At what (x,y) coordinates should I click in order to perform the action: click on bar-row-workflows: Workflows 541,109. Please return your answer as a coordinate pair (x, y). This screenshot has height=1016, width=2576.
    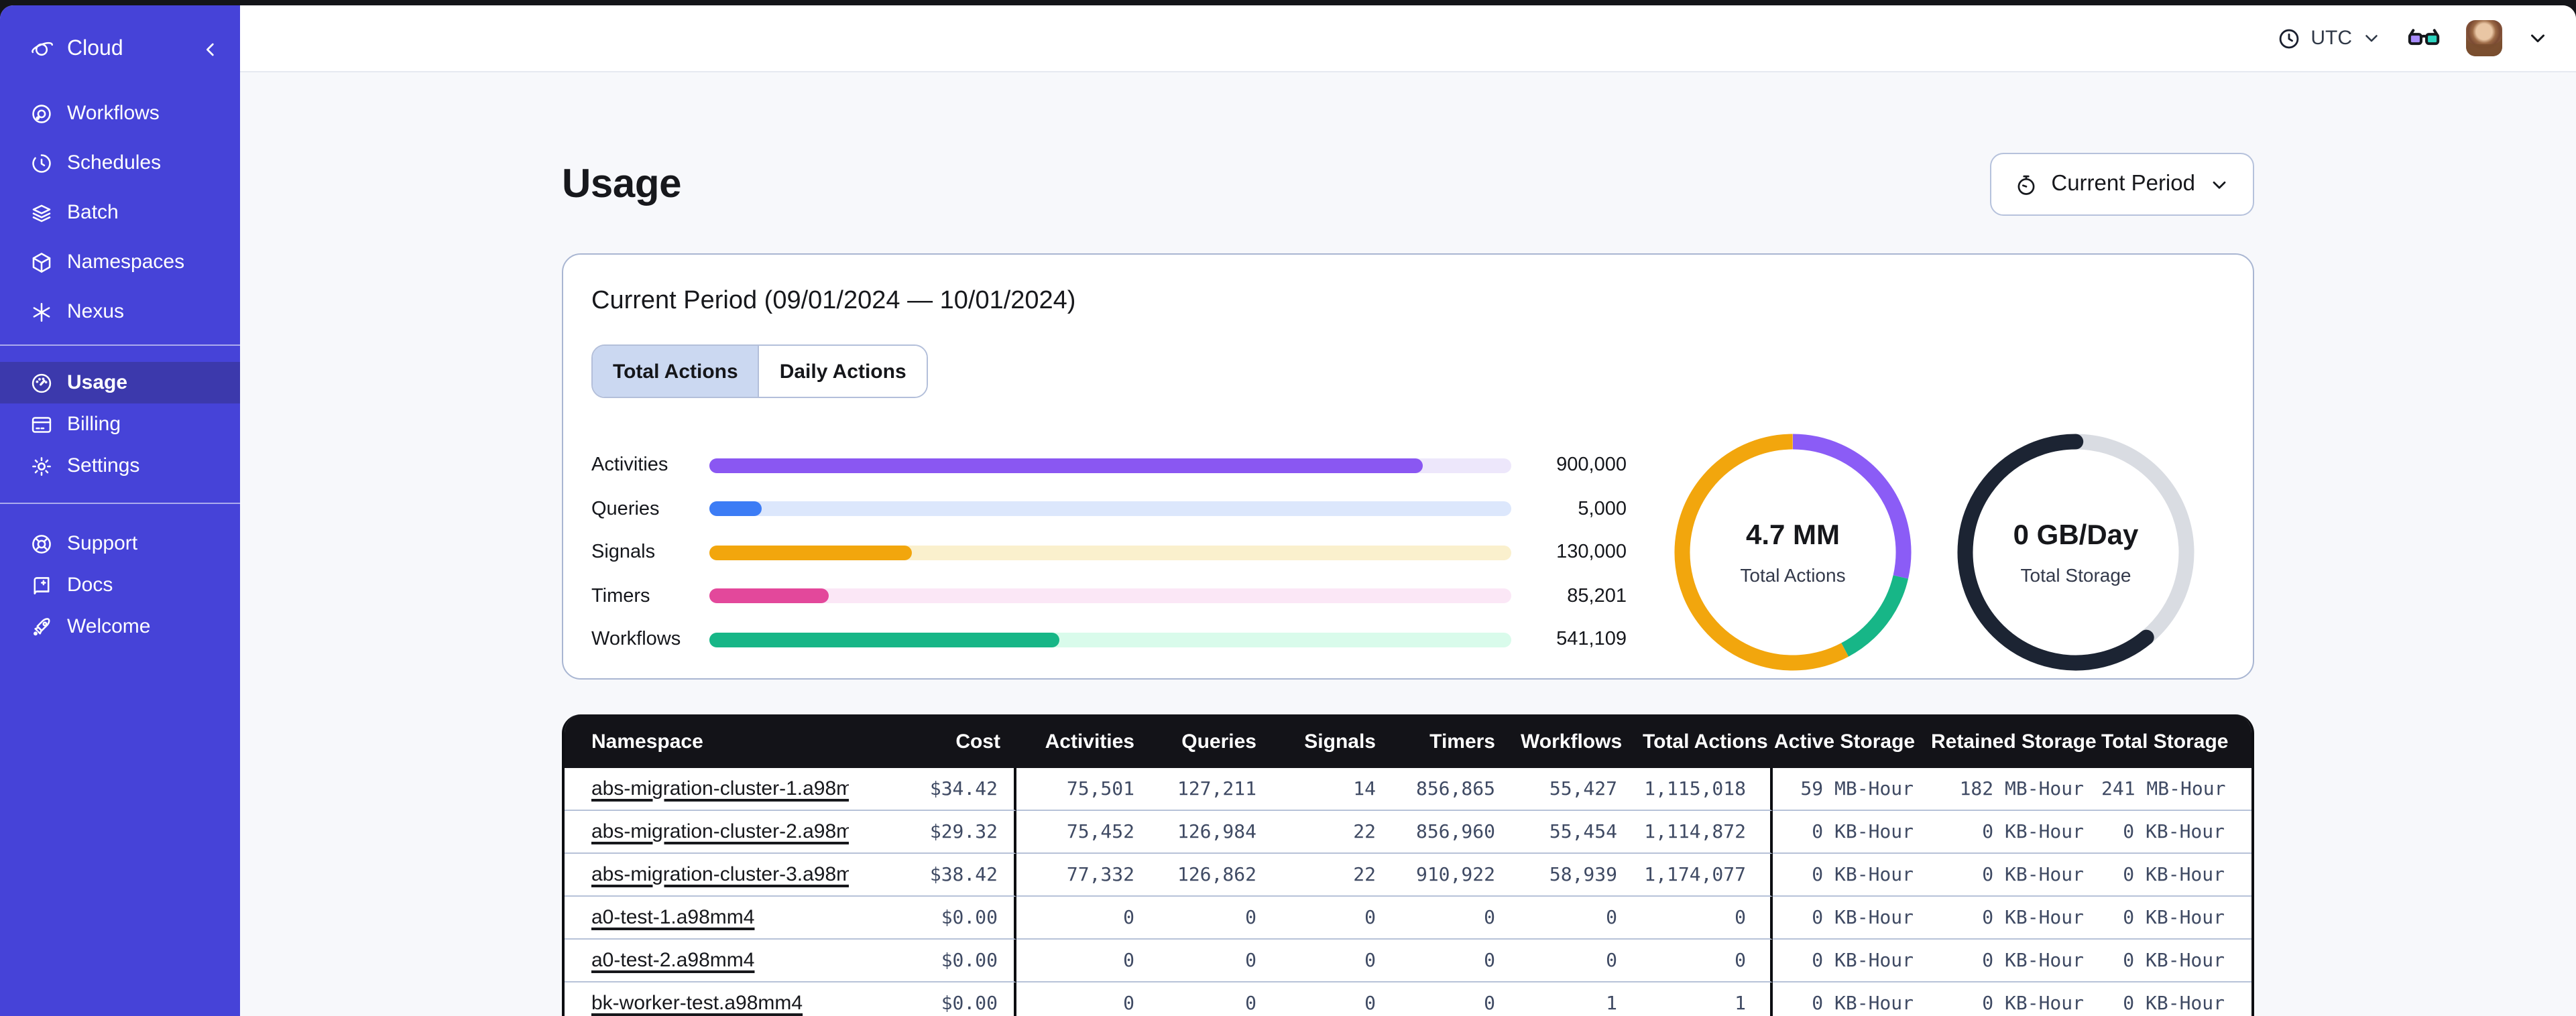
    Looking at the image, I should click on (1109, 639).